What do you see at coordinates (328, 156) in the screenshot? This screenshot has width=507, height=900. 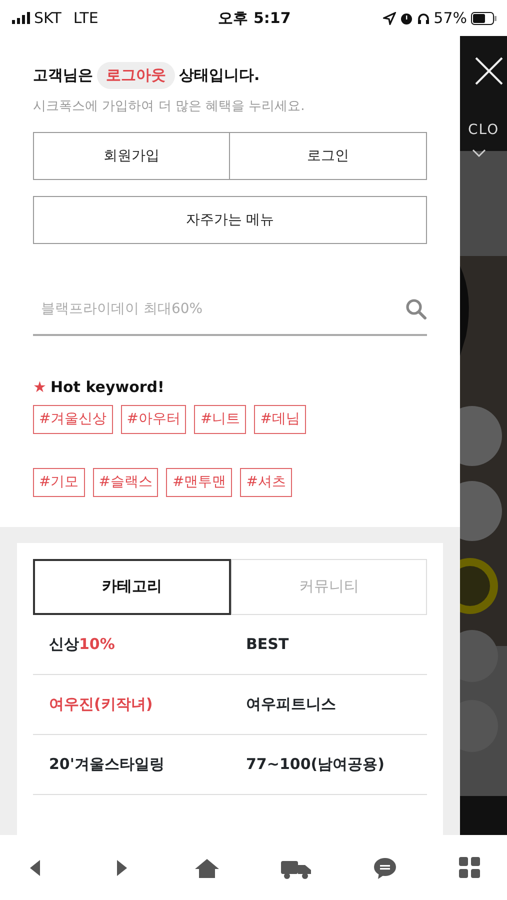 I see `login-button: 로그인` at bounding box center [328, 156].